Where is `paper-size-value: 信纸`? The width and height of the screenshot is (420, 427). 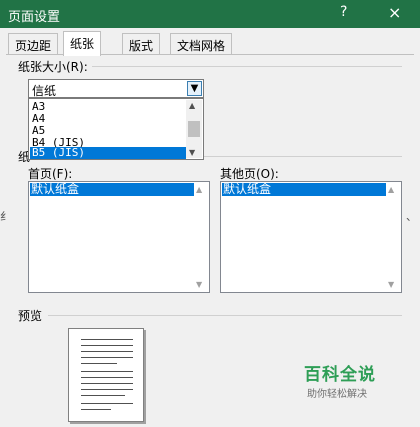 paper-size-value: 信纸 is located at coordinates (44, 91).